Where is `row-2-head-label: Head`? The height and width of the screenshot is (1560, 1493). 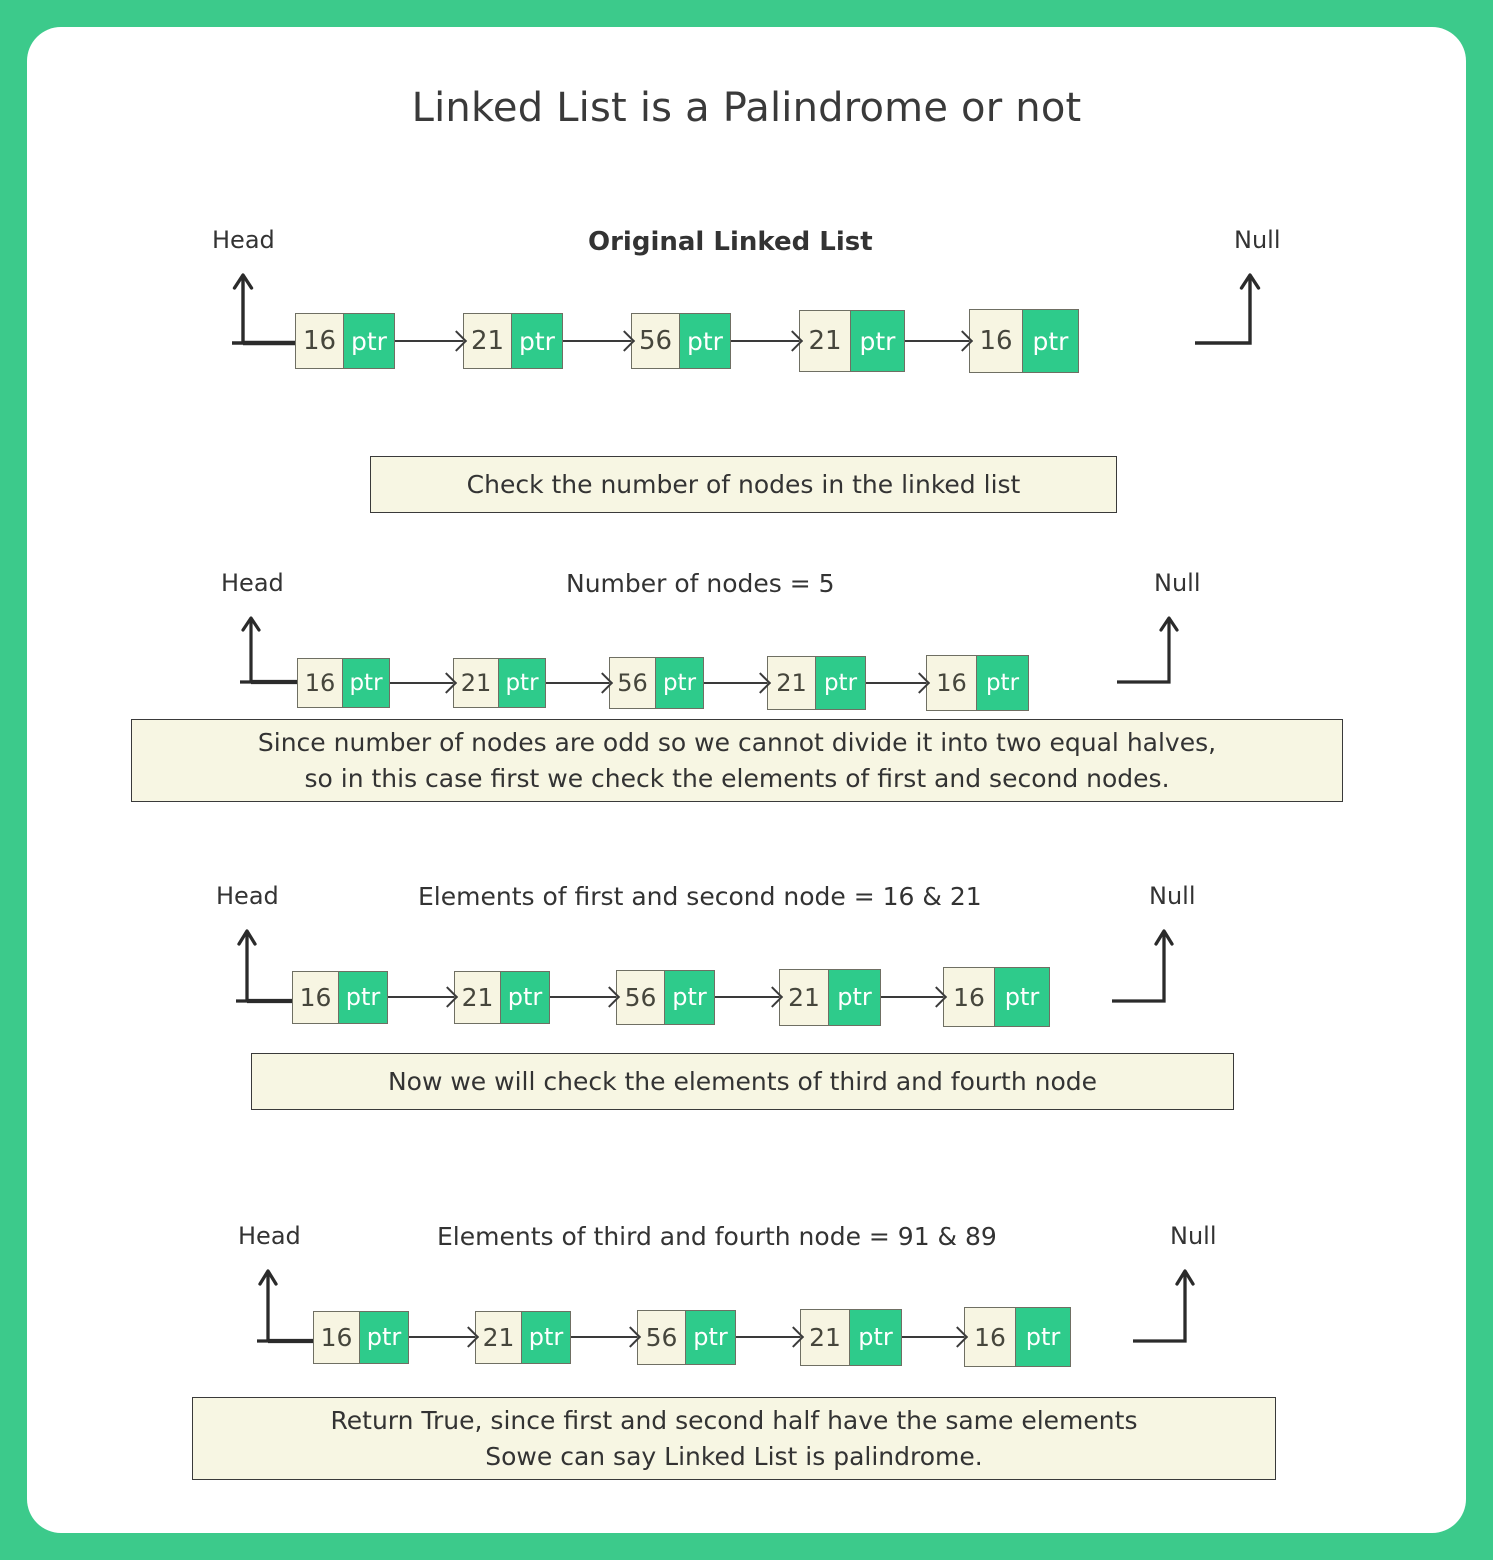
row-2-head-label: Head is located at coordinates (252, 583).